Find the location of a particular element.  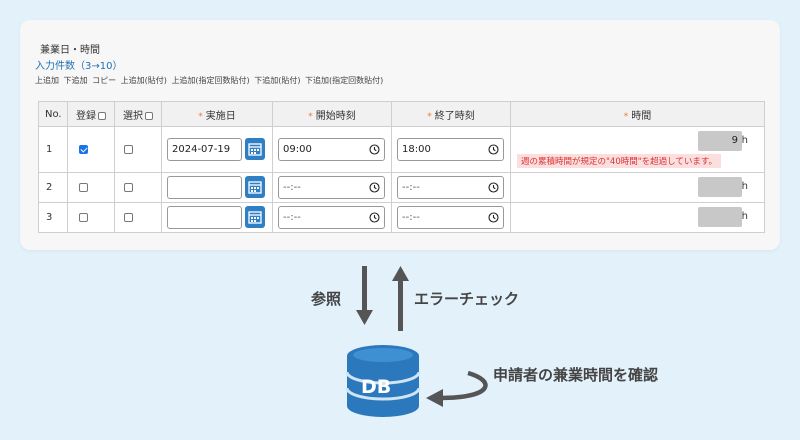

error-check-label: エラーチェック is located at coordinates (467, 299).